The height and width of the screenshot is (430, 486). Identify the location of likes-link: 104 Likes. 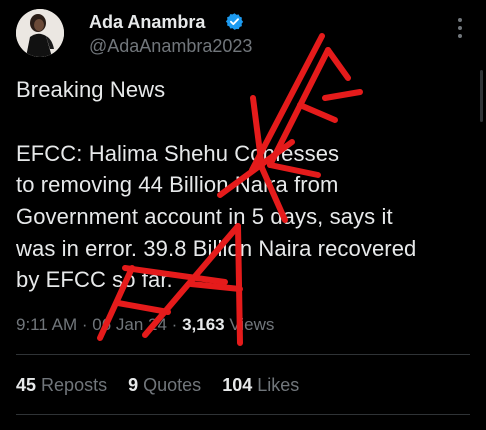
(260, 385).